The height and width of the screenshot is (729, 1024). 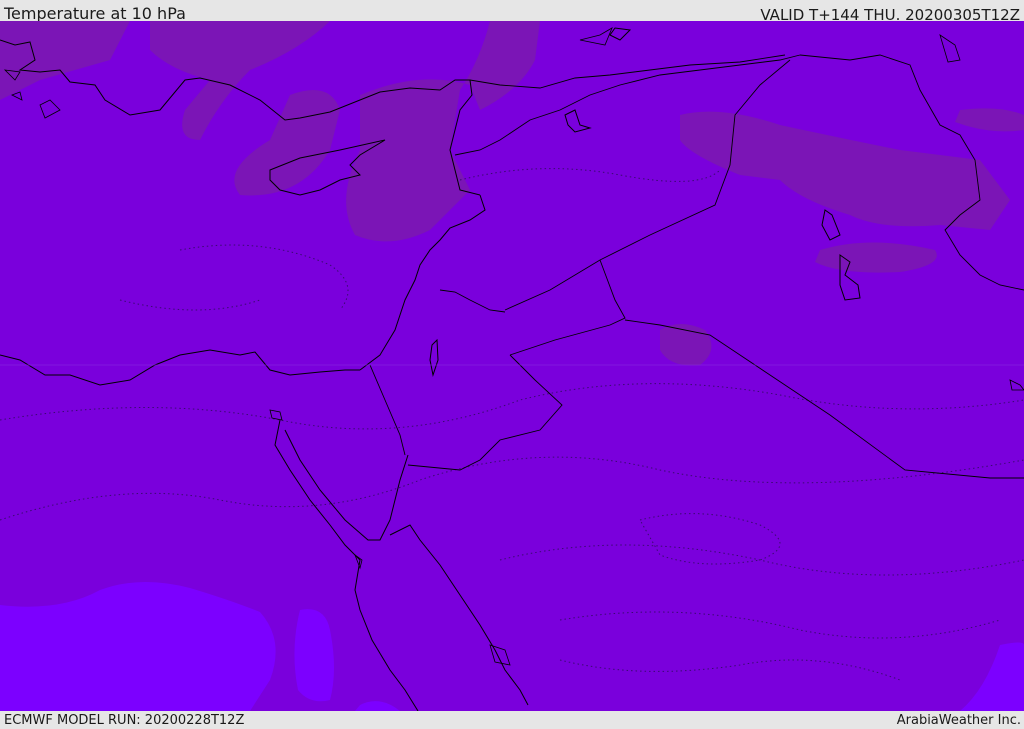 I want to click on warm-region-gulf, so click(x=876, y=257).